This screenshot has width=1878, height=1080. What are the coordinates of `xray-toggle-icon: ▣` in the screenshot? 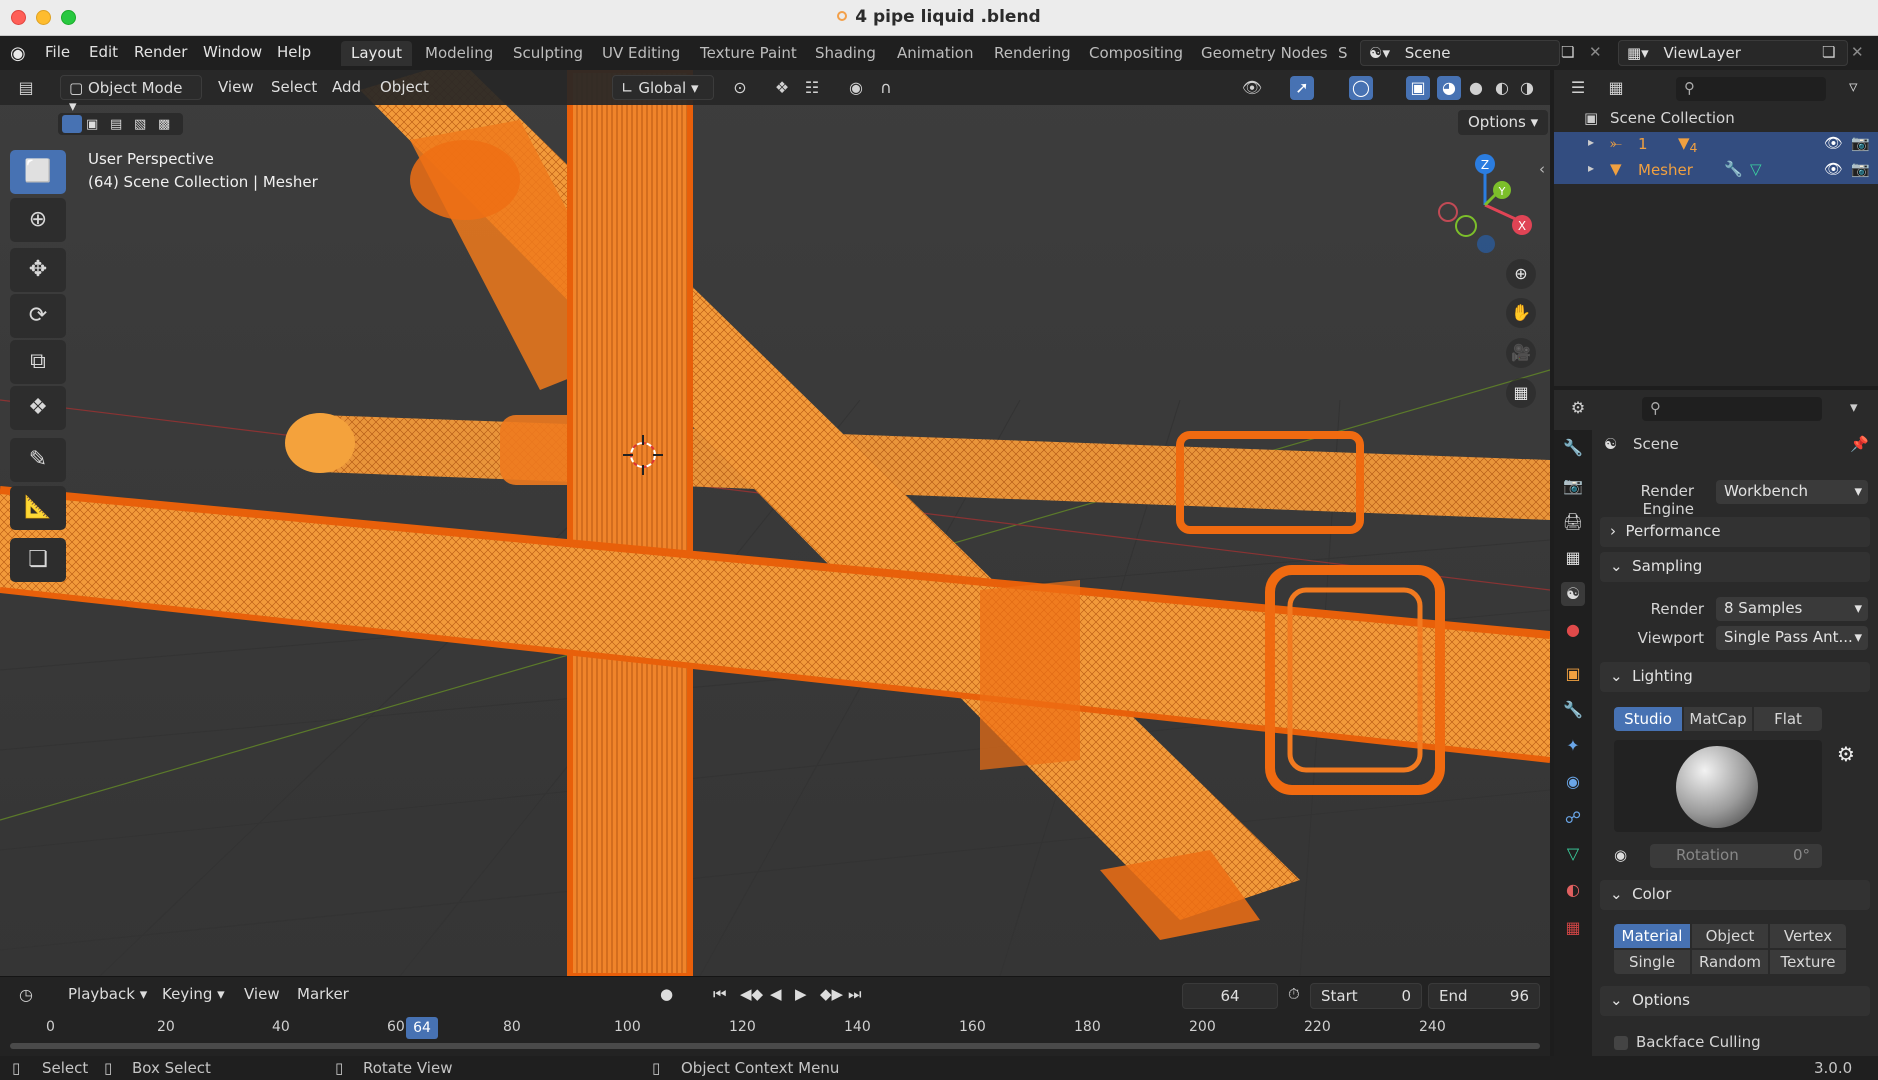 It's located at (1418, 88).